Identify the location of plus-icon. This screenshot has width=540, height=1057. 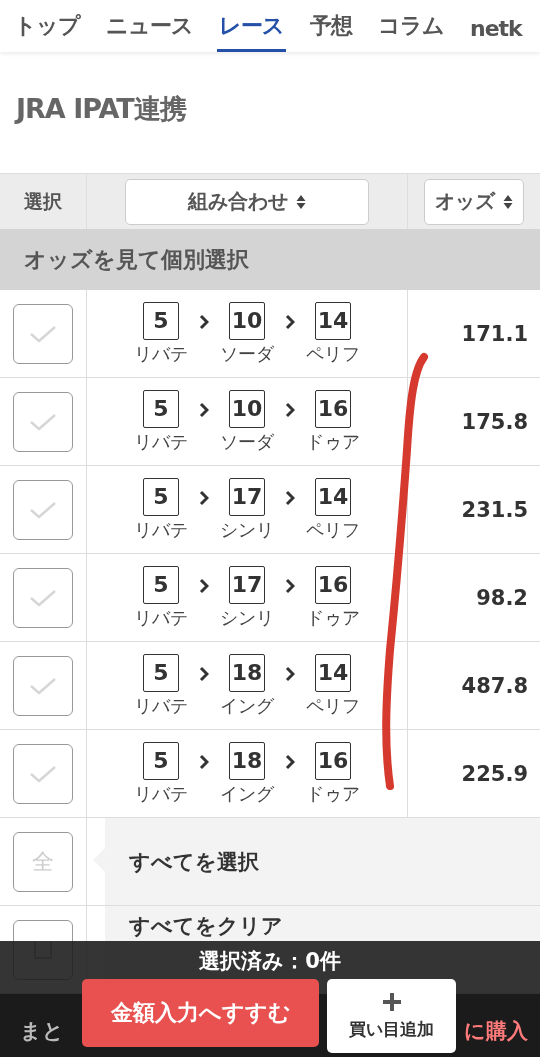
(391, 1001).